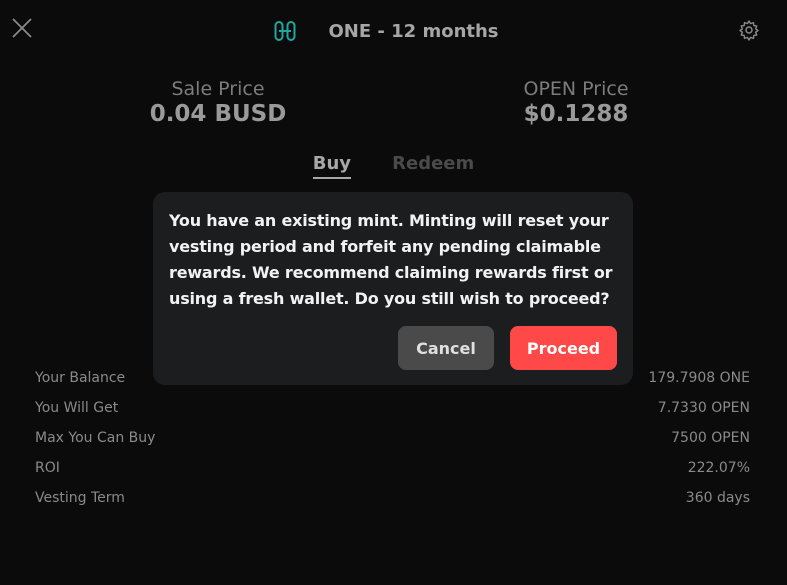  What do you see at coordinates (77, 408) in the screenshot?
I see `info-label: You Will Get` at bounding box center [77, 408].